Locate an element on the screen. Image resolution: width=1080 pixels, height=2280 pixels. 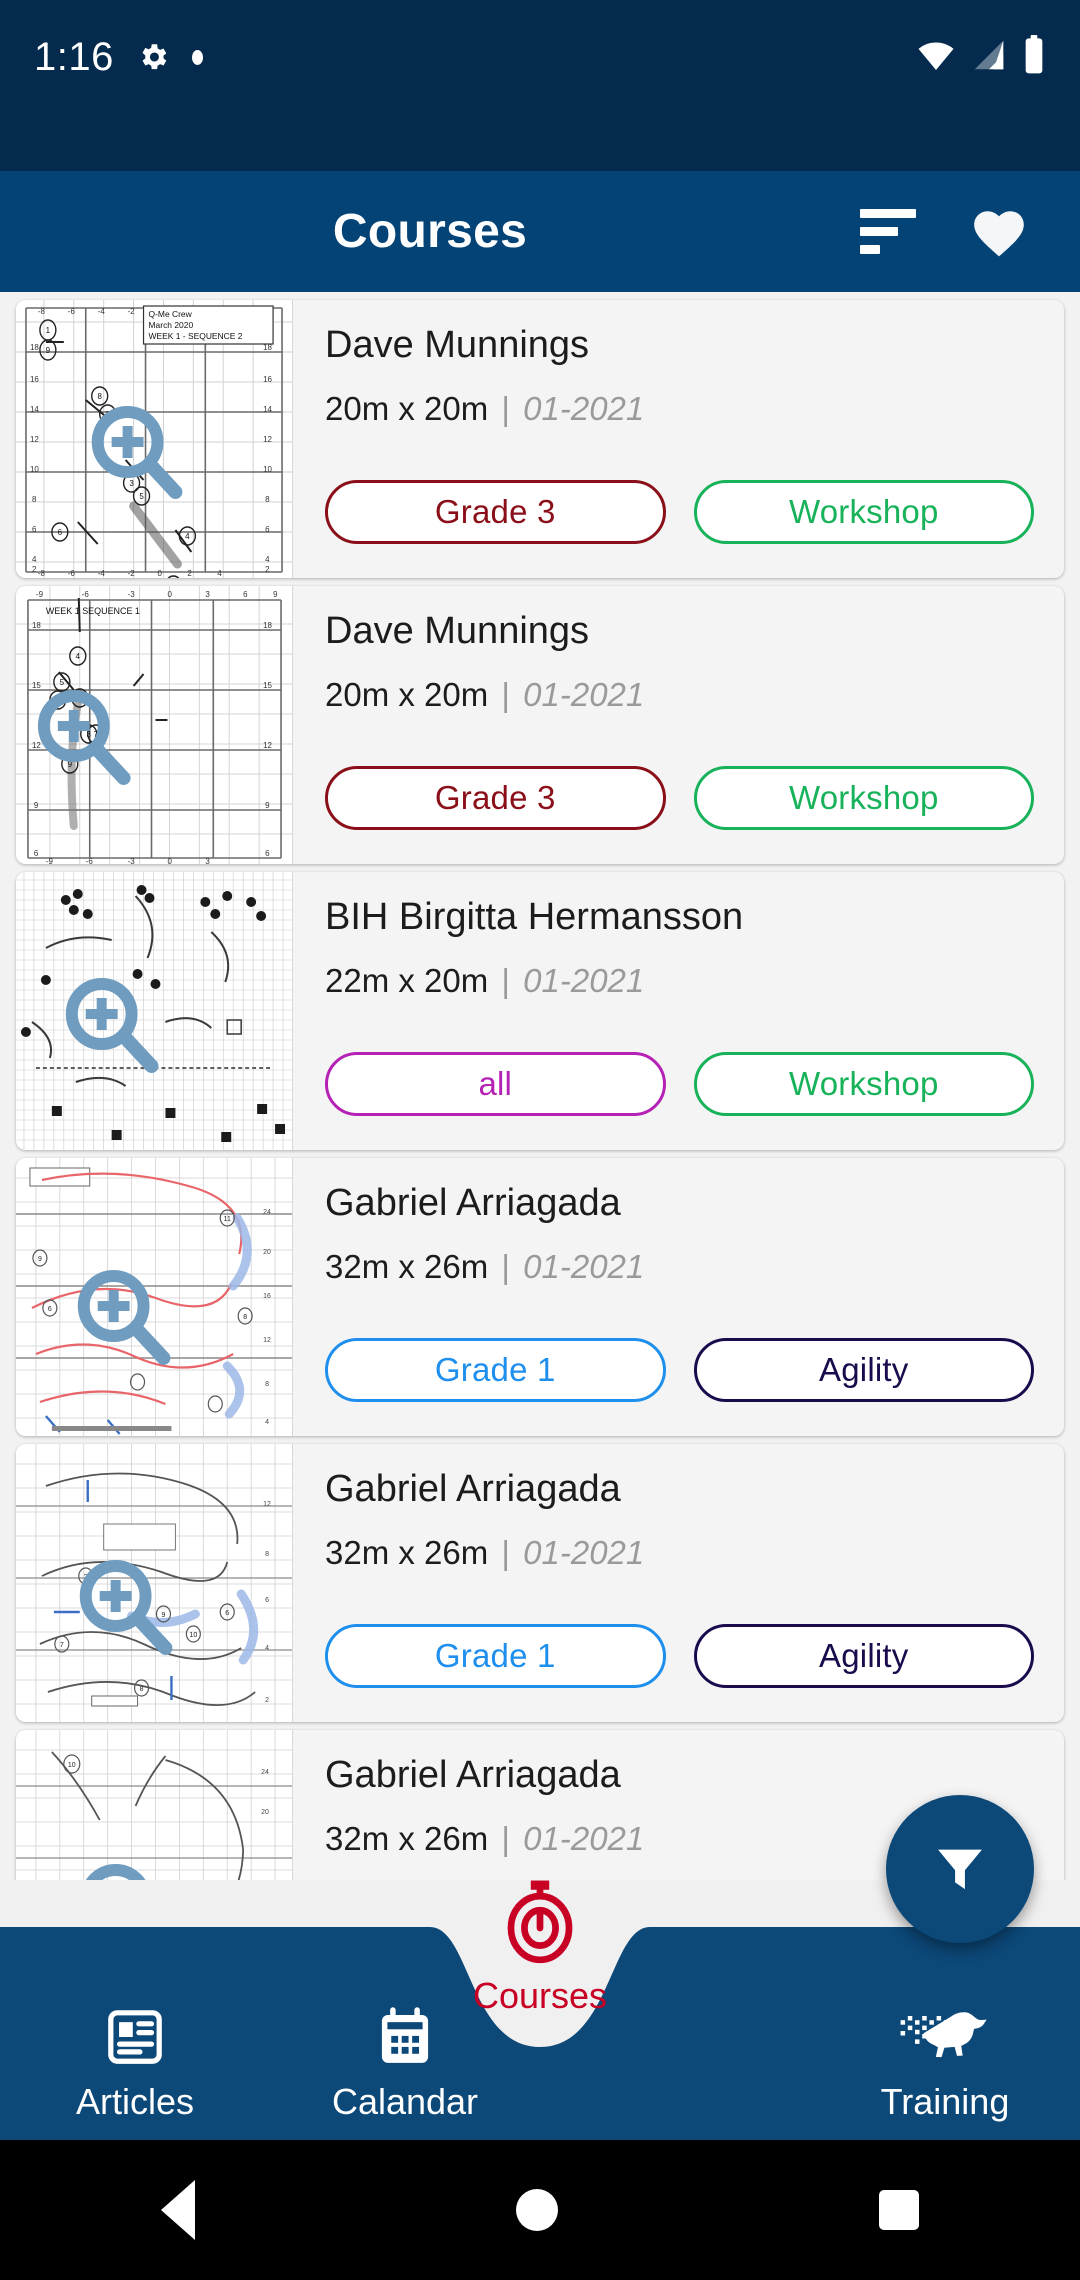
bottom-navigation: Articles Calandar Training Courses is located at coordinates (540, 2010).